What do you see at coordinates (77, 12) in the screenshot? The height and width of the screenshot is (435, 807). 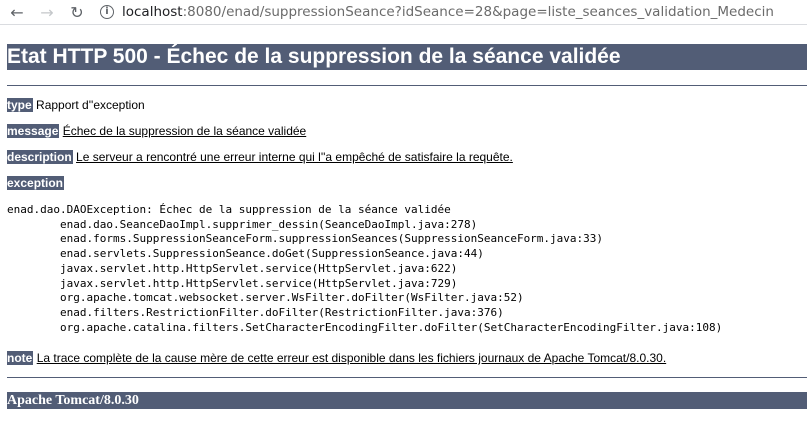 I see `reload-icon: ↻` at bounding box center [77, 12].